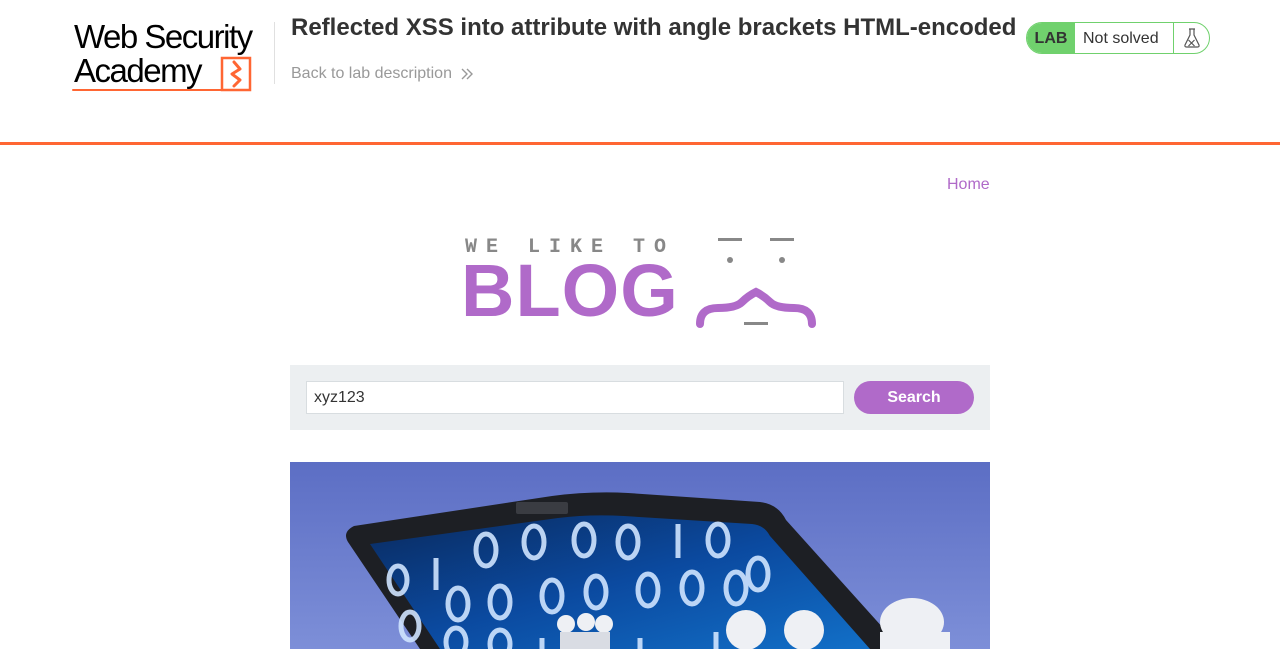 The width and height of the screenshot is (1280, 649). I want to click on lab-status-widget: LAB Not solved, so click(1118, 38).